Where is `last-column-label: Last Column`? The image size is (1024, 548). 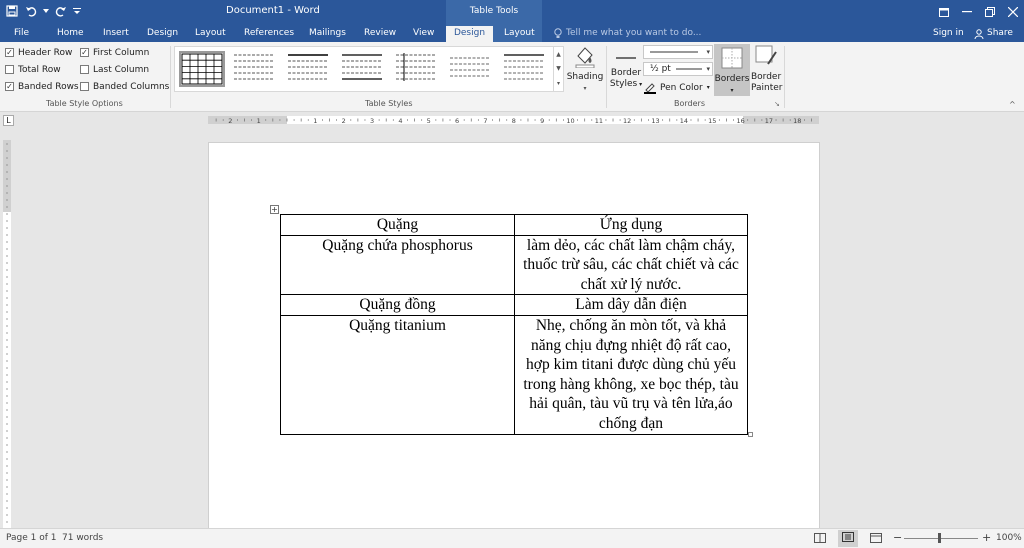 last-column-label: Last Column is located at coordinates (121, 69).